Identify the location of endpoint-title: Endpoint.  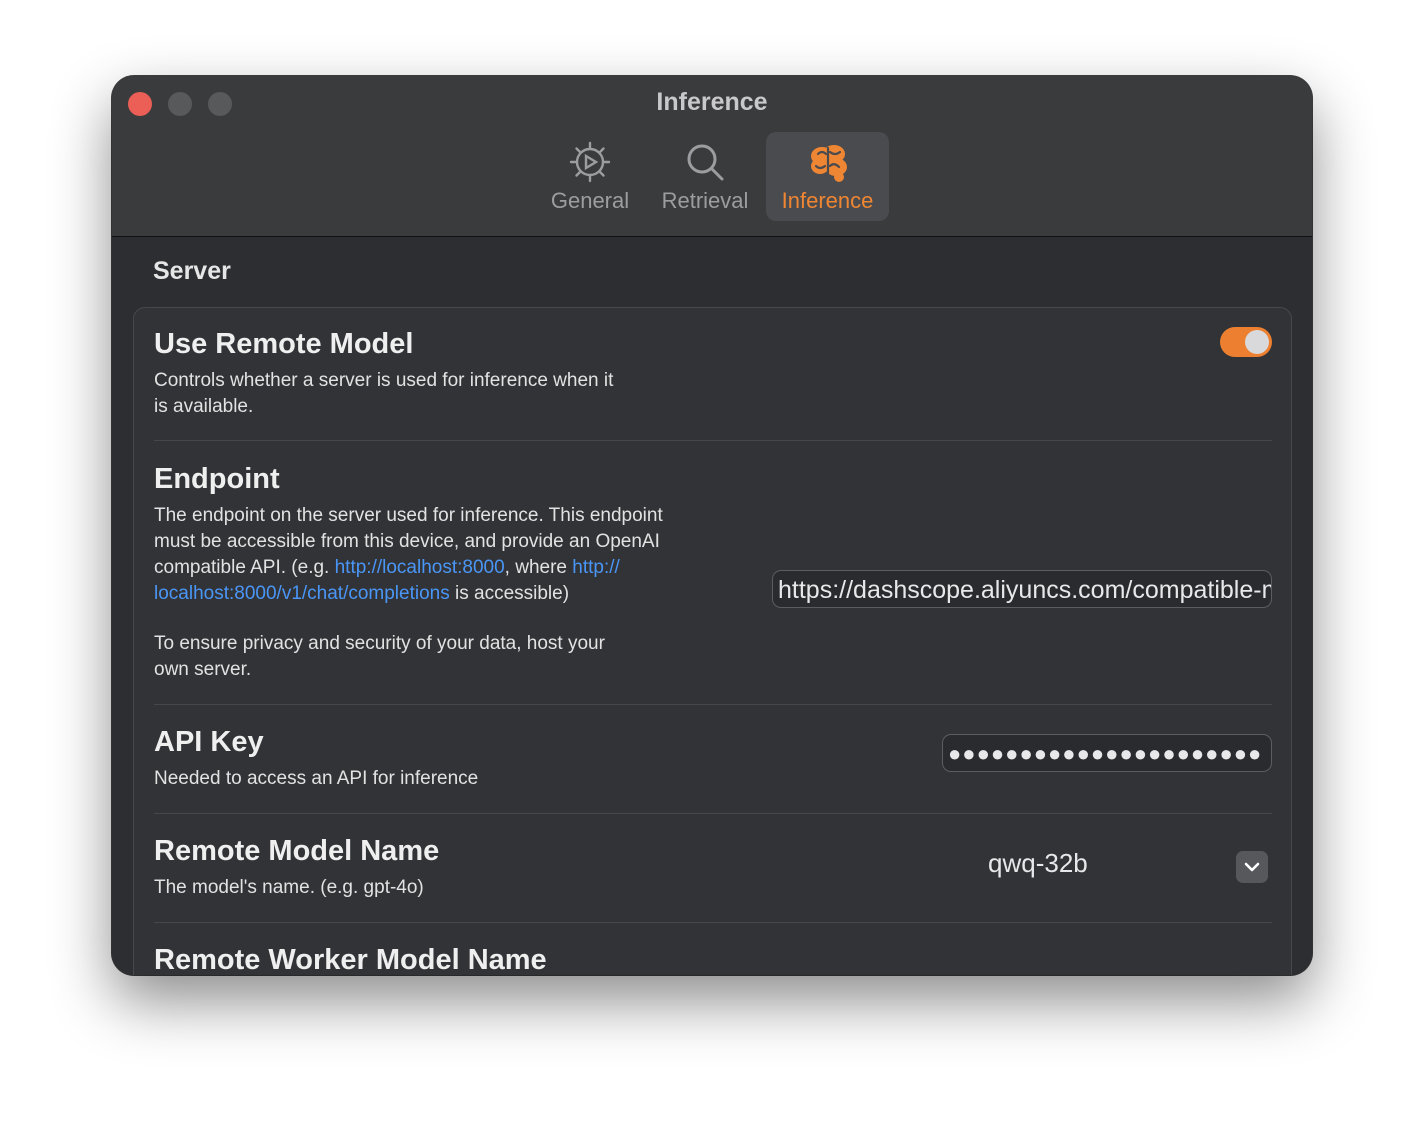
(217, 479).